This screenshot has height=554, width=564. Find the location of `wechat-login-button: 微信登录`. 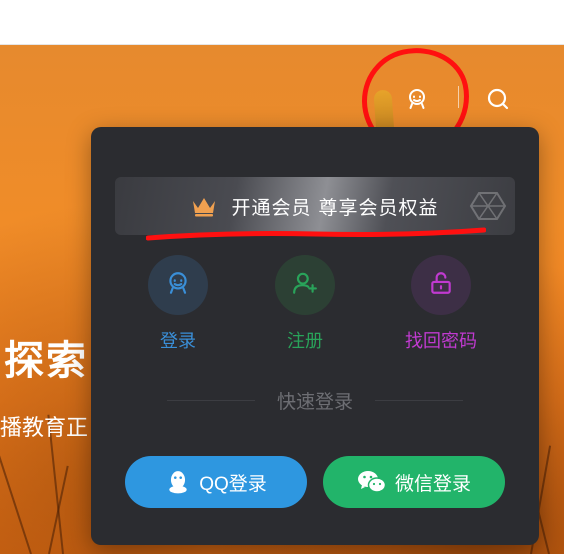

wechat-login-button: 微信登录 is located at coordinates (414, 482).